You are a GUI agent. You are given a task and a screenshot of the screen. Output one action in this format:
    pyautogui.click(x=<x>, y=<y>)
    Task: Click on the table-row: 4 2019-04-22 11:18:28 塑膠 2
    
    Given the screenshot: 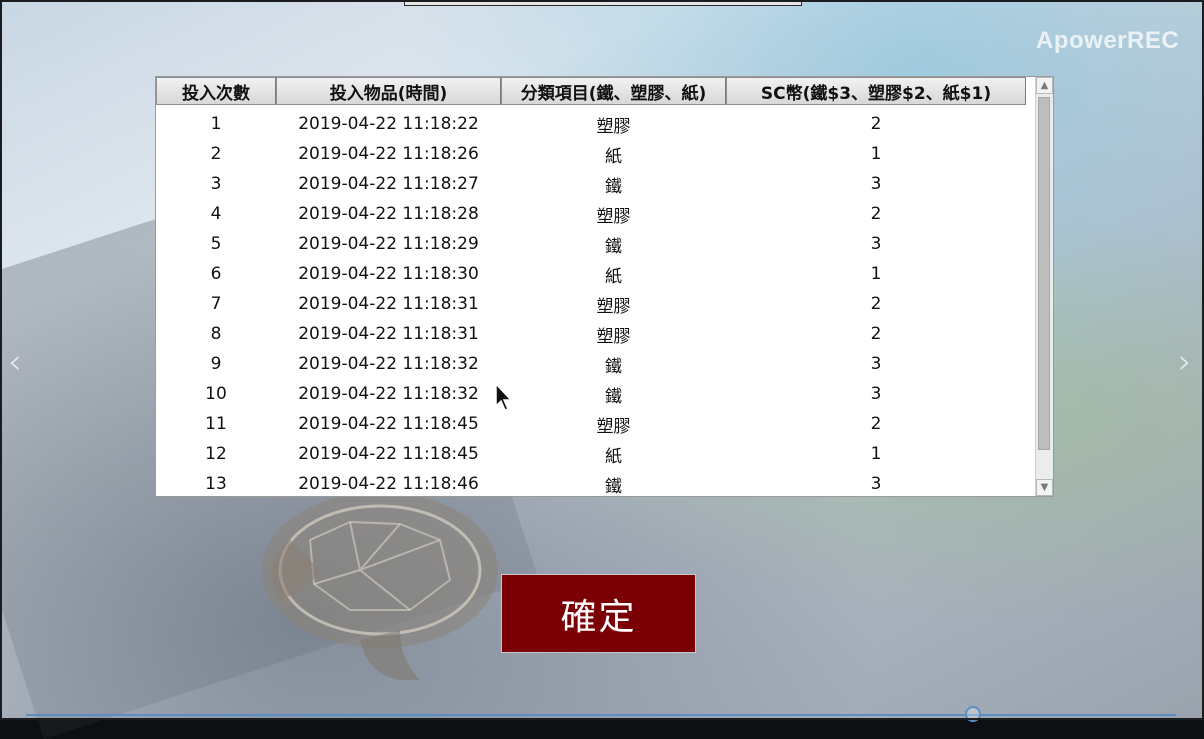 What is the action you would take?
    pyautogui.click(x=591, y=214)
    